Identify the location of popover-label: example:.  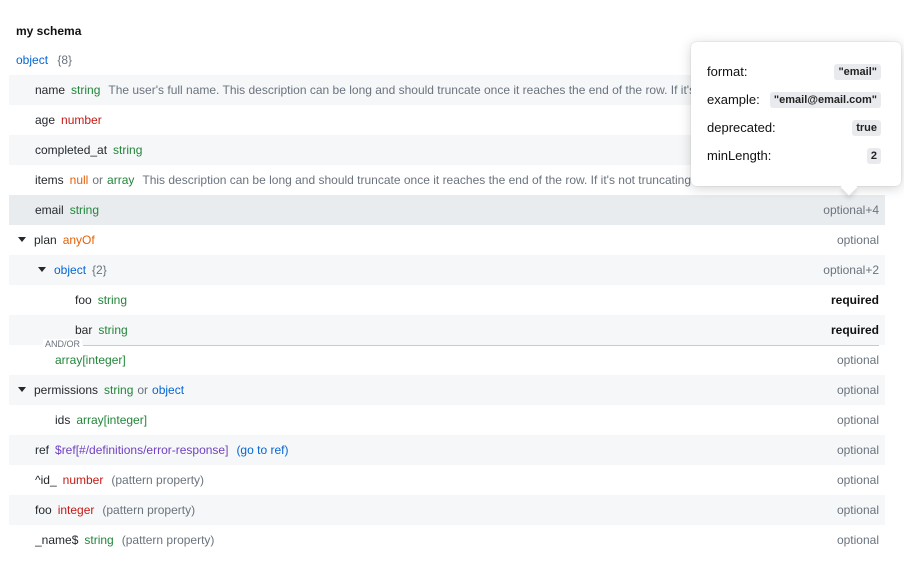
(733, 99).